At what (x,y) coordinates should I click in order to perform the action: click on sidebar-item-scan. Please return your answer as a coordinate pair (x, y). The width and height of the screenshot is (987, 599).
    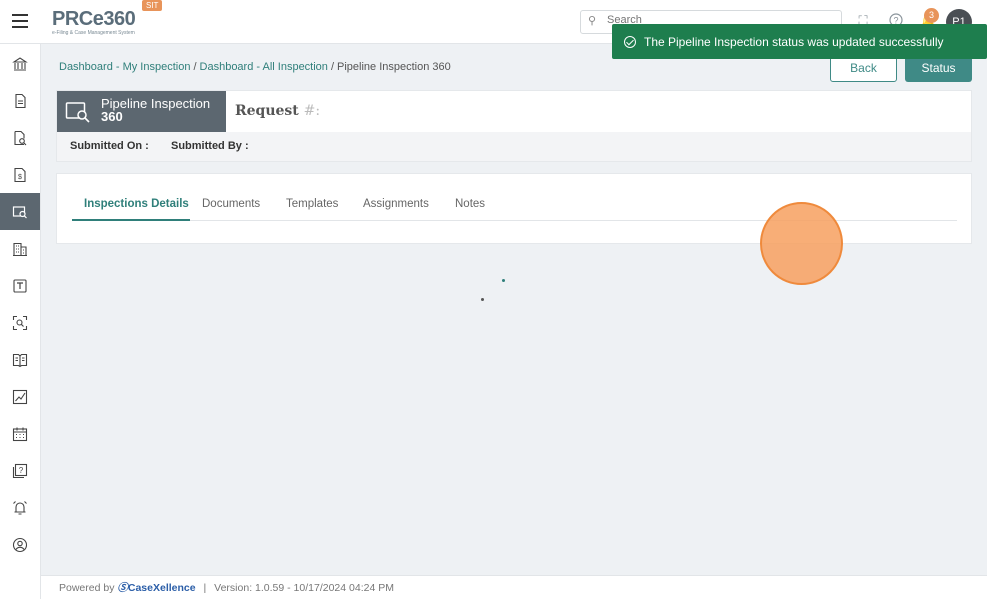
    Looking at the image, I should click on (20, 322).